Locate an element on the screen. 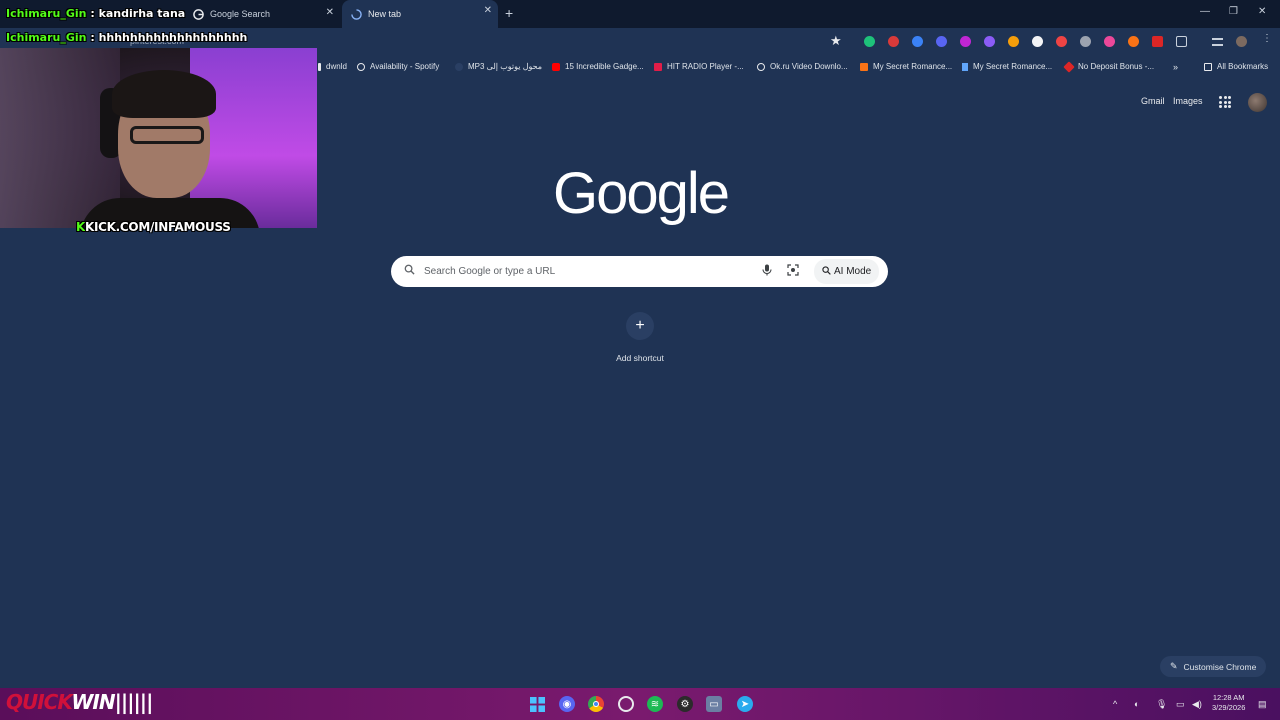 The height and width of the screenshot is (720, 1280). loading-spinner-icon is located at coordinates (356, 14).